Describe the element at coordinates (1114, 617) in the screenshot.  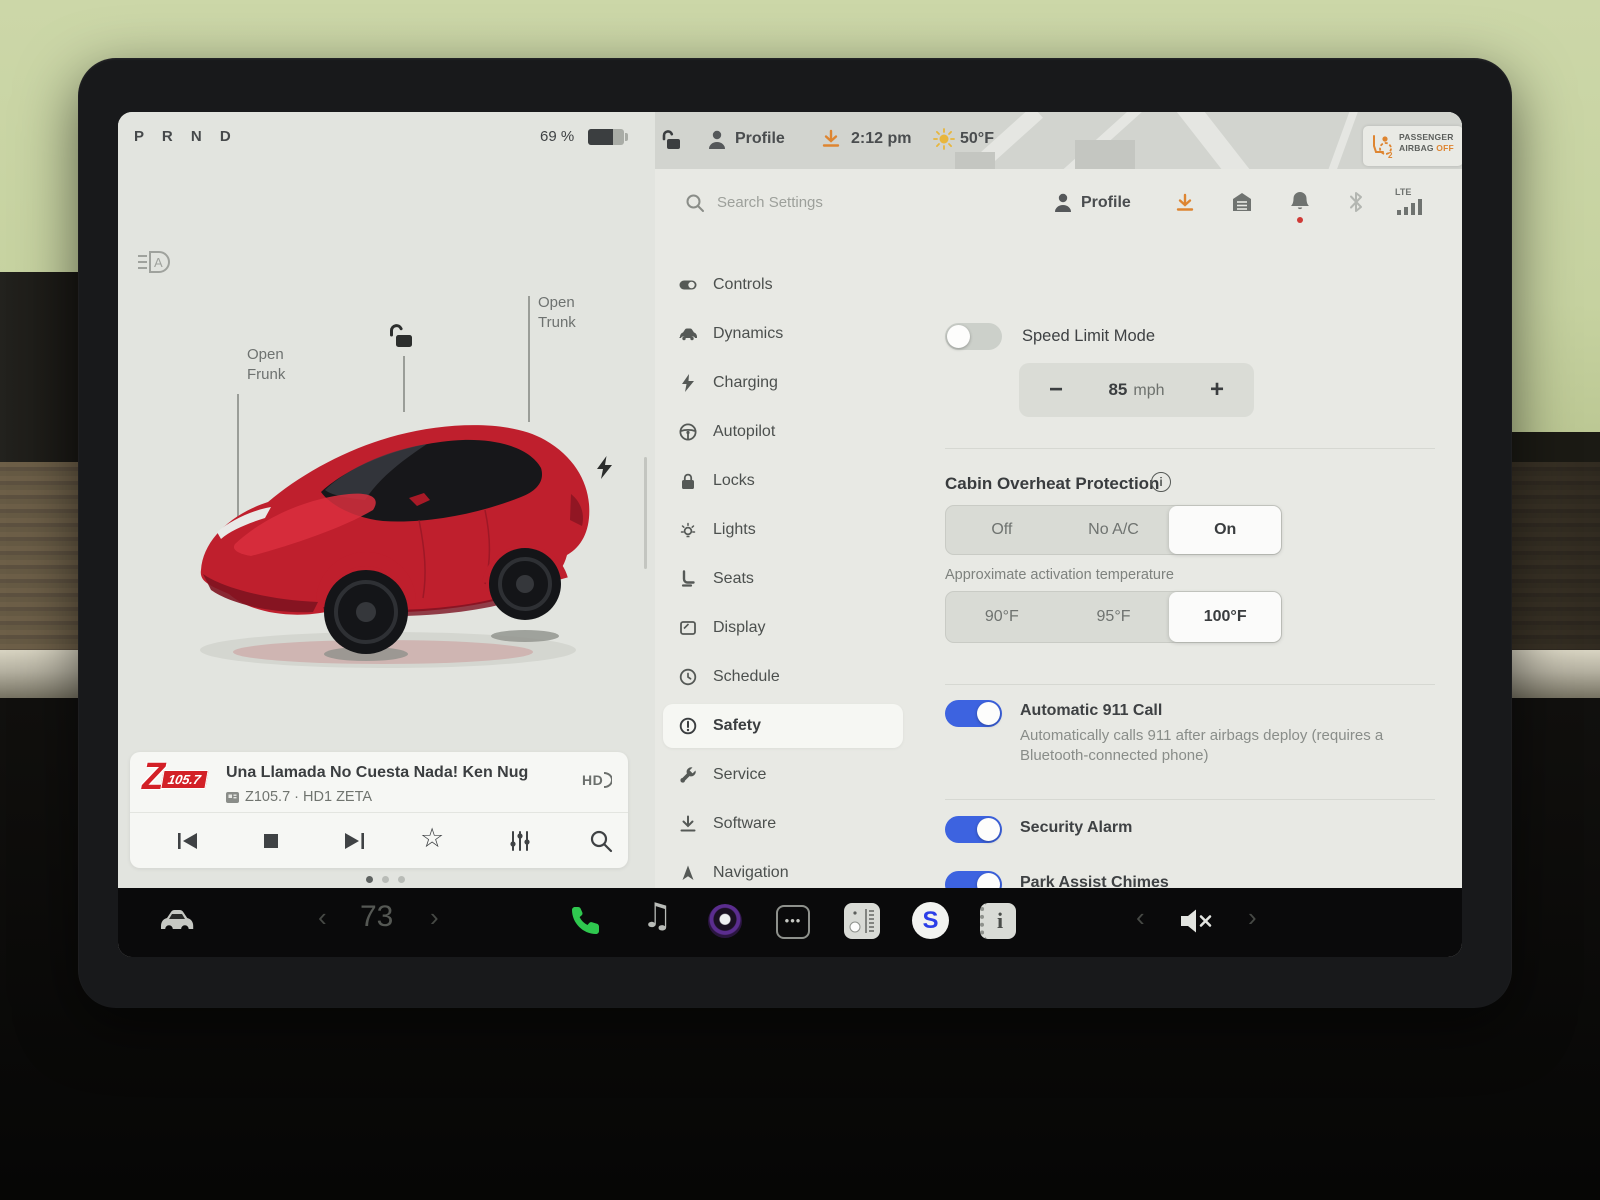
I see `temp-option-95: 95°F` at that location.